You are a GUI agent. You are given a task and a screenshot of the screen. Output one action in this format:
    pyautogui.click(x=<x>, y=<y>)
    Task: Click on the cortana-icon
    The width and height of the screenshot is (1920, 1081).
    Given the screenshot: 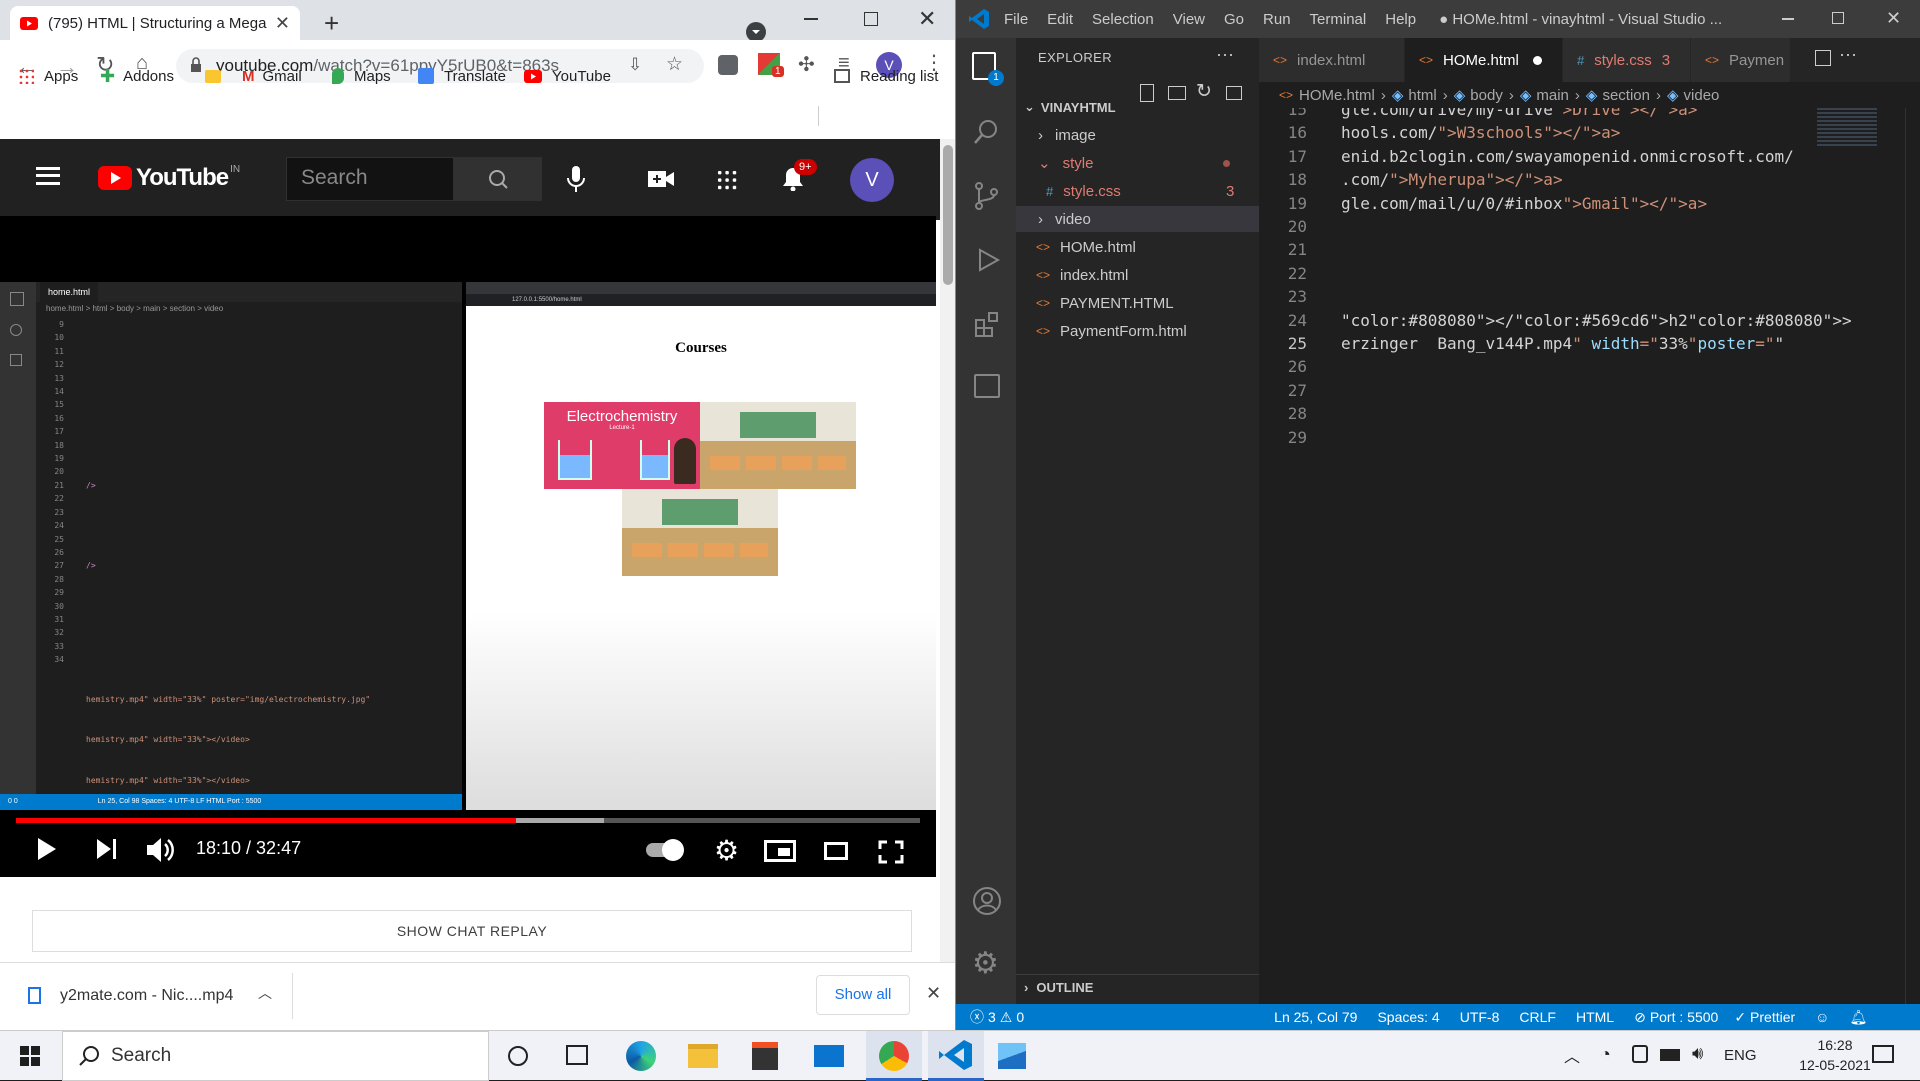 What is the action you would take?
    pyautogui.click(x=518, y=1056)
    